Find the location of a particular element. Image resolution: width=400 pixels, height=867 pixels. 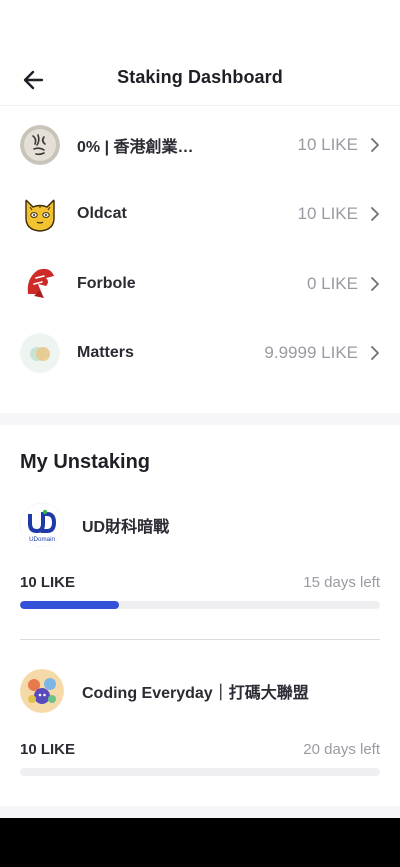

divider is located at coordinates (200, 639).